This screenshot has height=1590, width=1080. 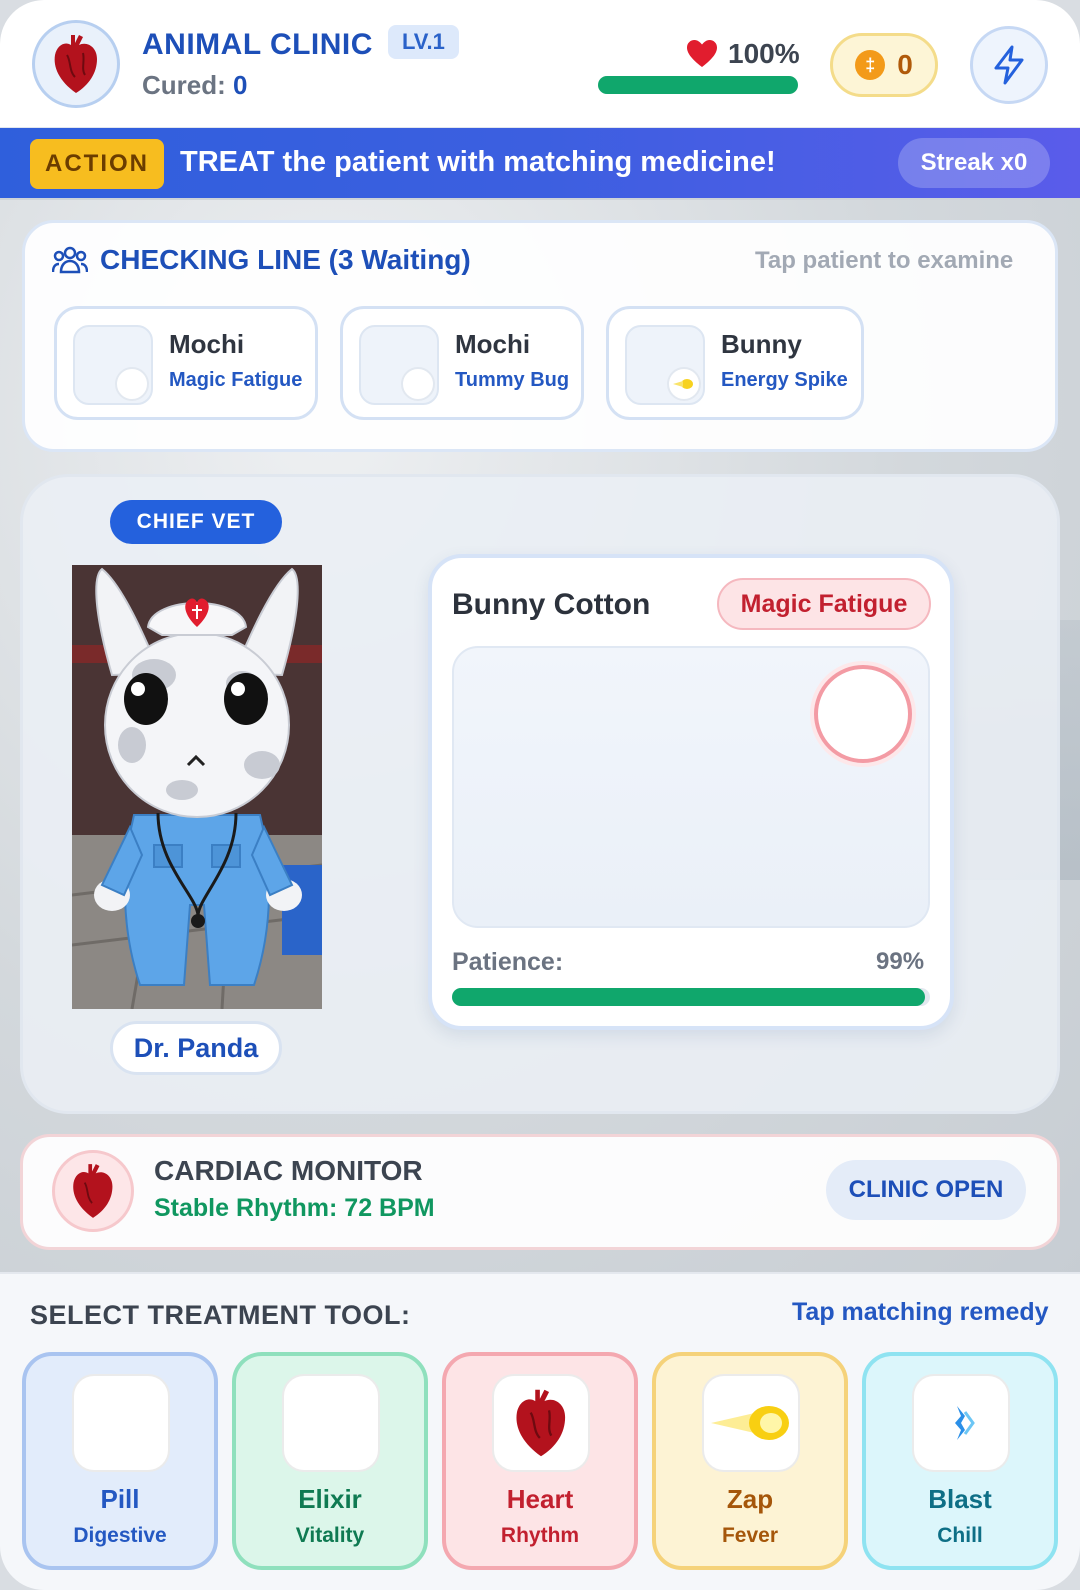 I want to click on coin-count: 0, so click(x=905, y=64).